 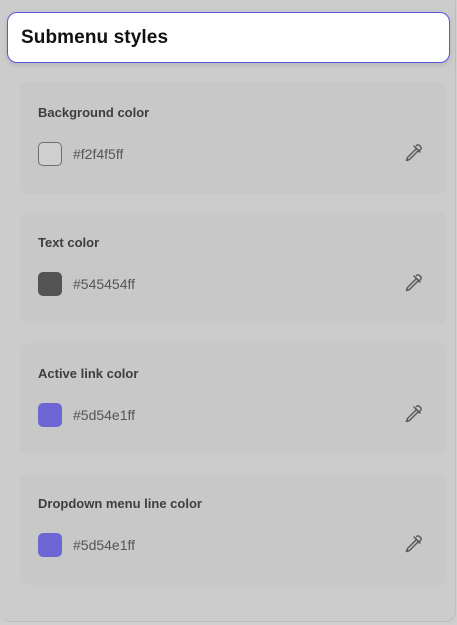 What do you see at coordinates (104, 415) in the screenshot?
I see `active-link-color-value: #5d54e1ff` at bounding box center [104, 415].